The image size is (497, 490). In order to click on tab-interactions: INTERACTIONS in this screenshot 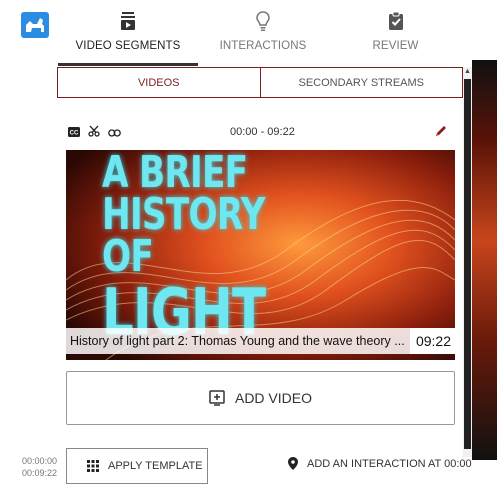, I will do `click(263, 33)`.